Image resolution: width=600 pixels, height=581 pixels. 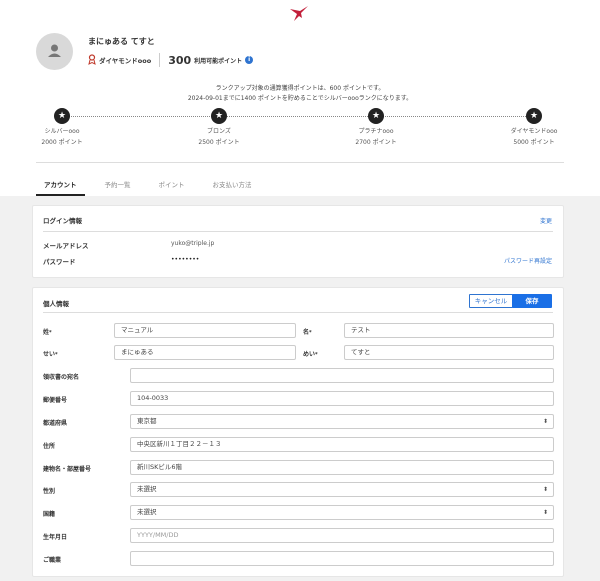 I want to click on birthday-input: YYYY/MM/DD, so click(x=342, y=535).